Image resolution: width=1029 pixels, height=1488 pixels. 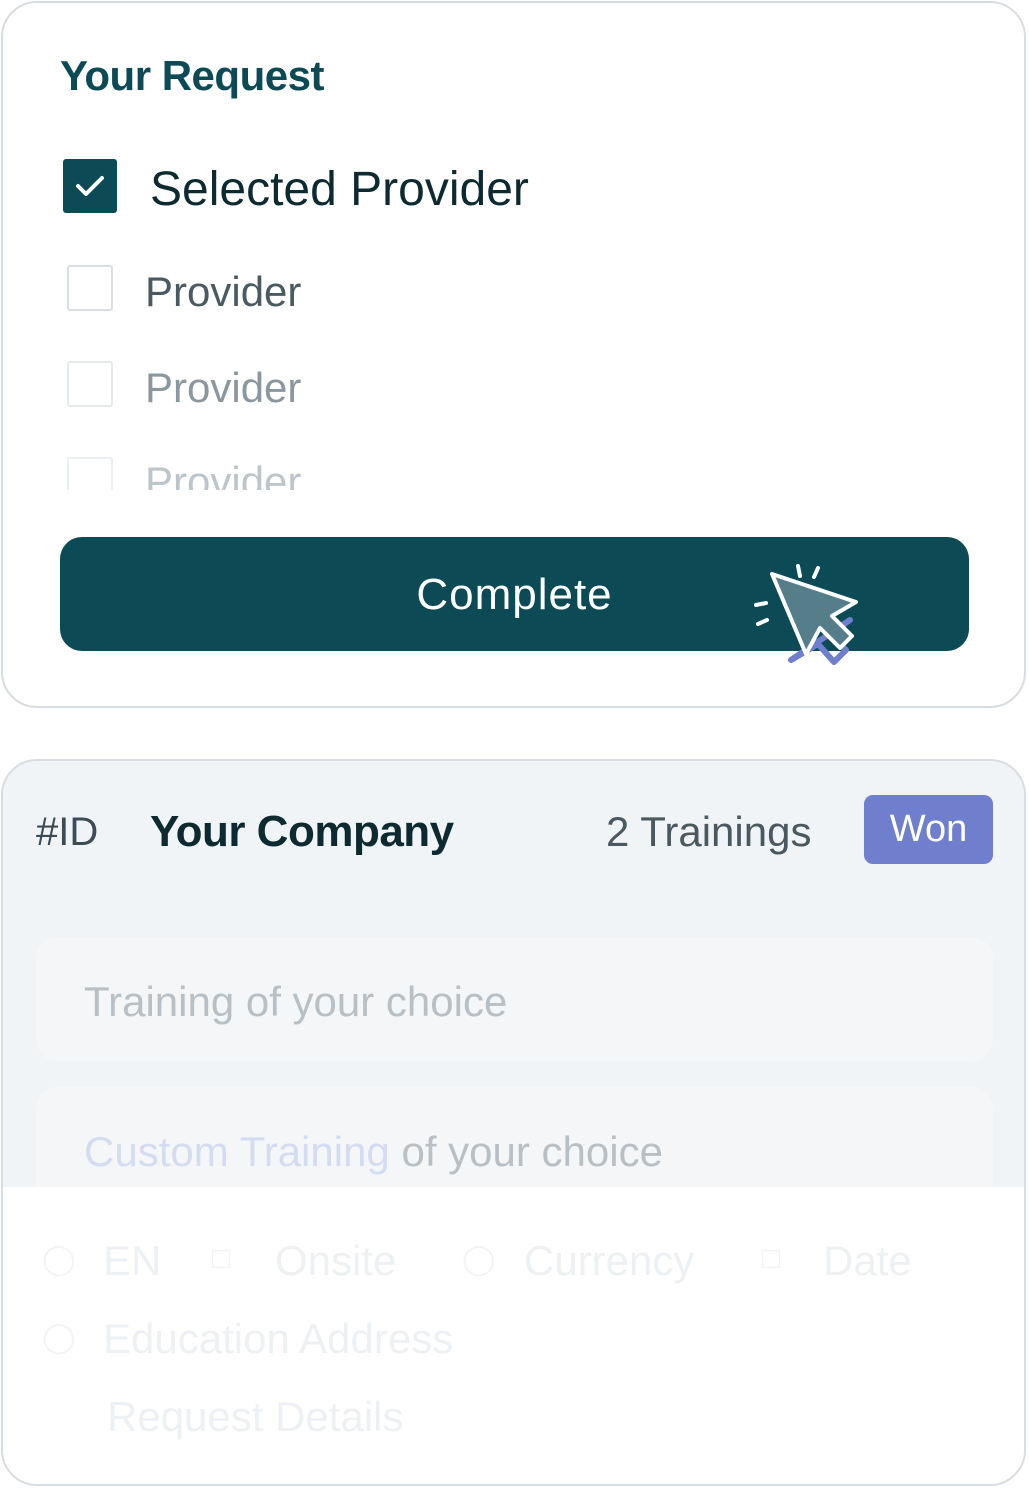 What do you see at coordinates (67, 832) in the screenshot?
I see `request-id: #ID` at bounding box center [67, 832].